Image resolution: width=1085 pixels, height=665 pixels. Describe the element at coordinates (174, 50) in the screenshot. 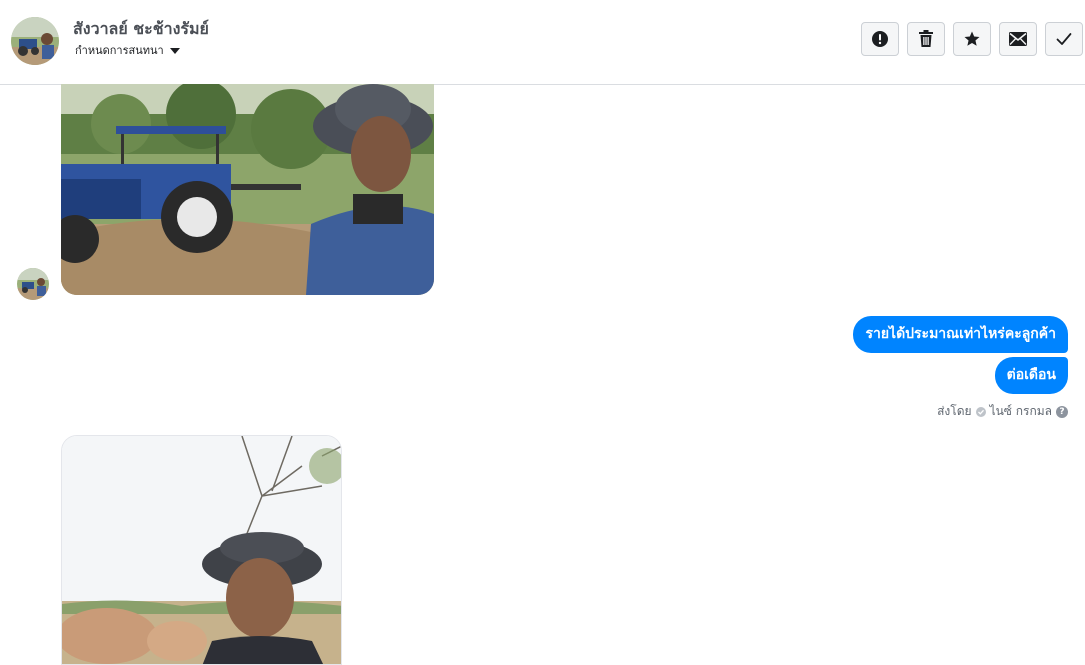

I see `caret-down-icon` at that location.